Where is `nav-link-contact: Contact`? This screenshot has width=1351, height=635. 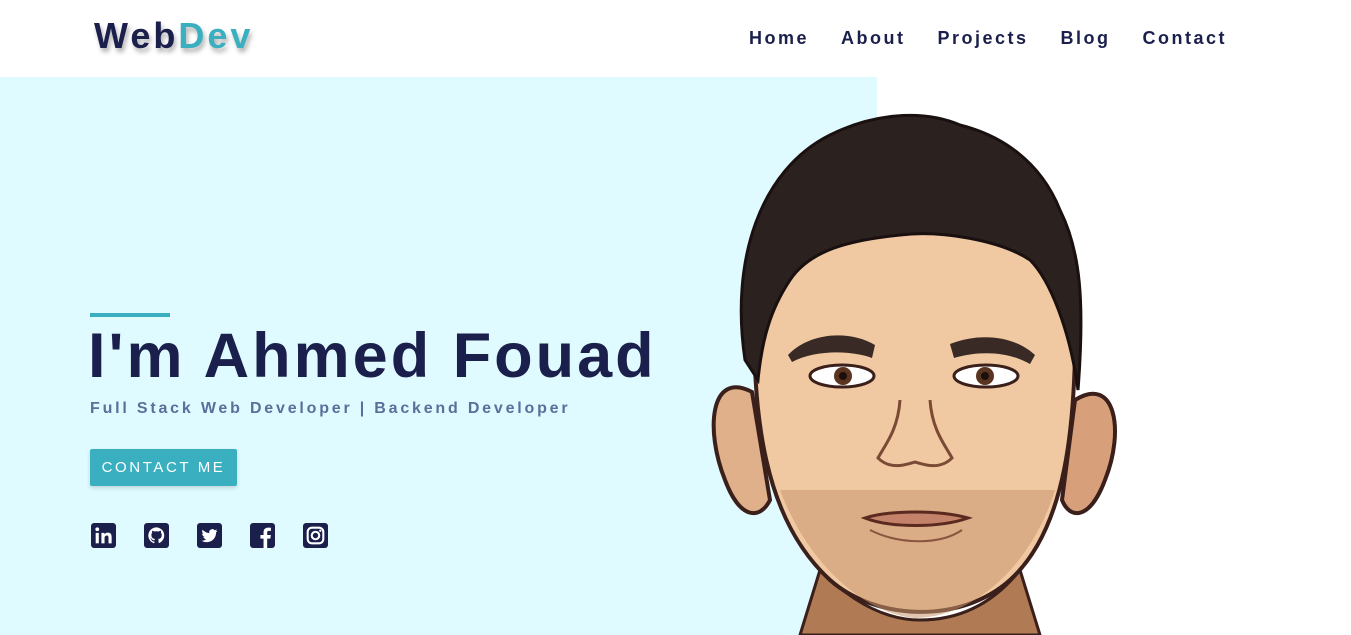
nav-link-contact: Contact is located at coordinates (1185, 38).